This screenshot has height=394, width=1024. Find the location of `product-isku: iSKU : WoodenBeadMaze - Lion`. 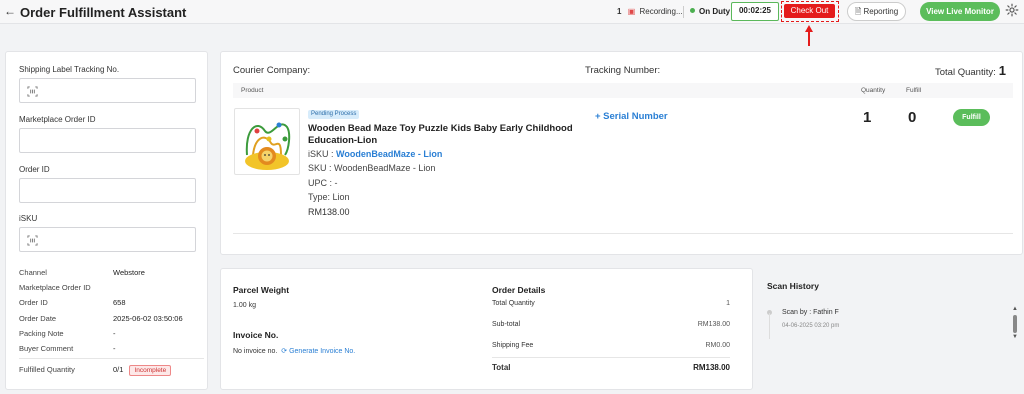

product-isku: iSKU : WoodenBeadMaze - Lion is located at coordinates (375, 154).